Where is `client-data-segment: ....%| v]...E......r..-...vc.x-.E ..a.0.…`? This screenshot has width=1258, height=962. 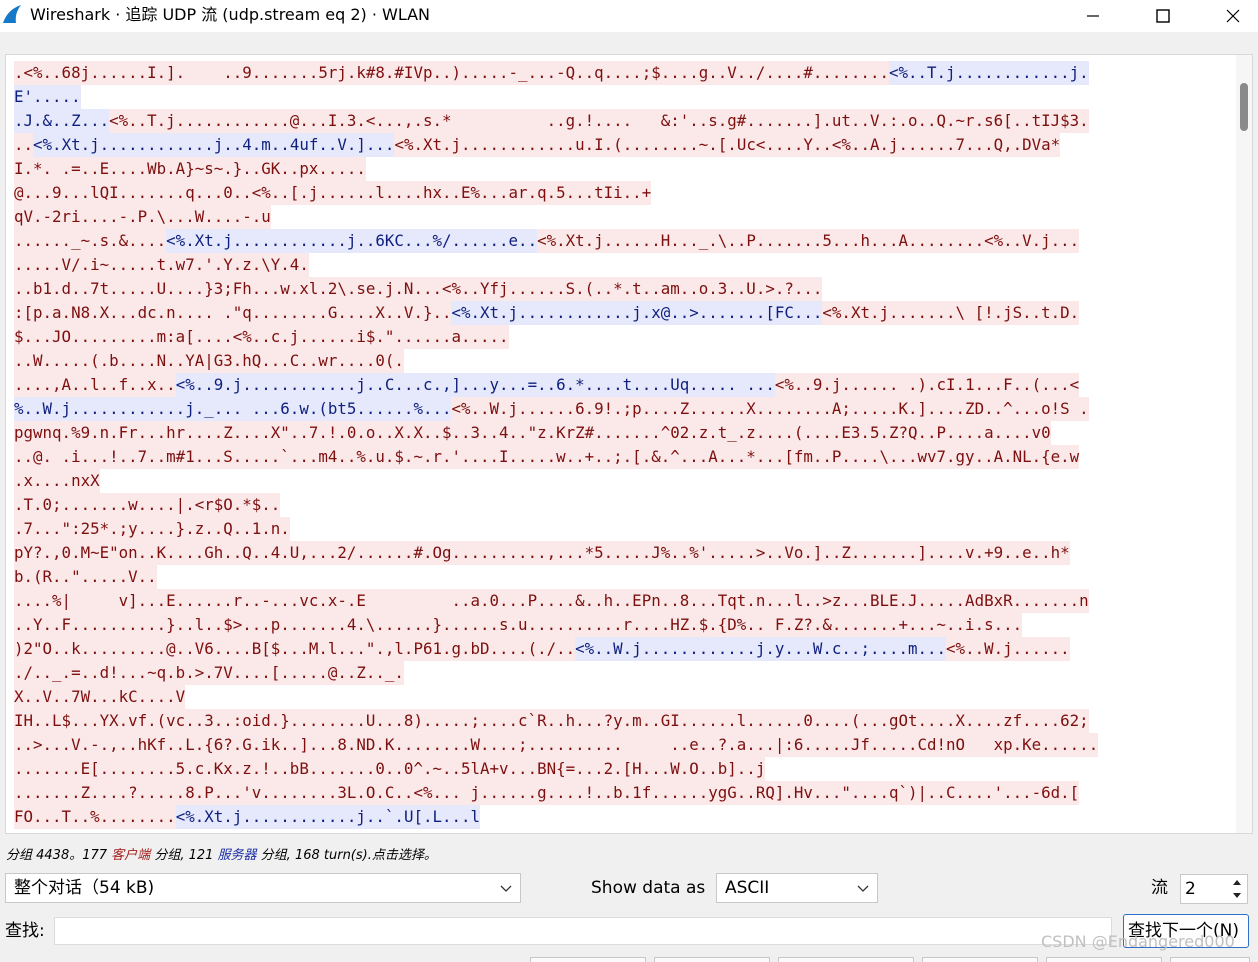
client-data-segment: ....%| v]...E......r..-...vc.x-.E ..a.0.… is located at coordinates (551, 601).